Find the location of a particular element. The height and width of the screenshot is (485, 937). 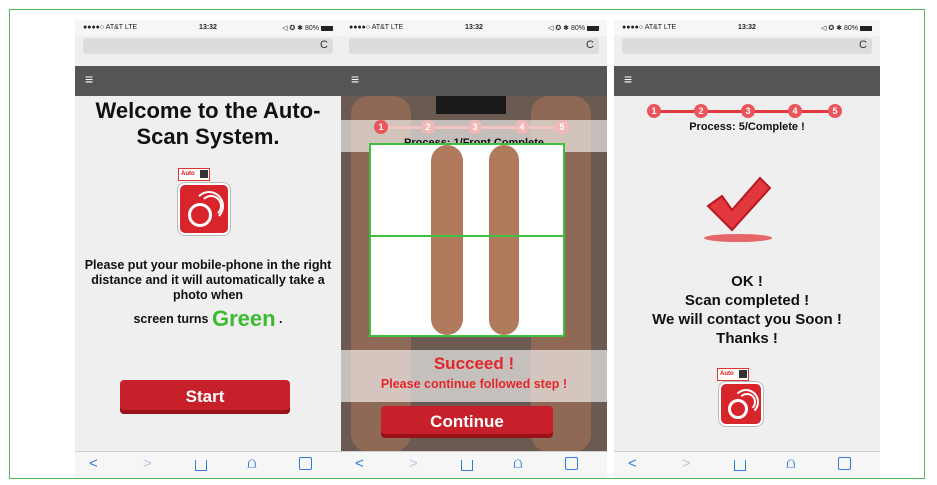

success-subtitle: Please continue followed step ! is located at coordinates (474, 384).